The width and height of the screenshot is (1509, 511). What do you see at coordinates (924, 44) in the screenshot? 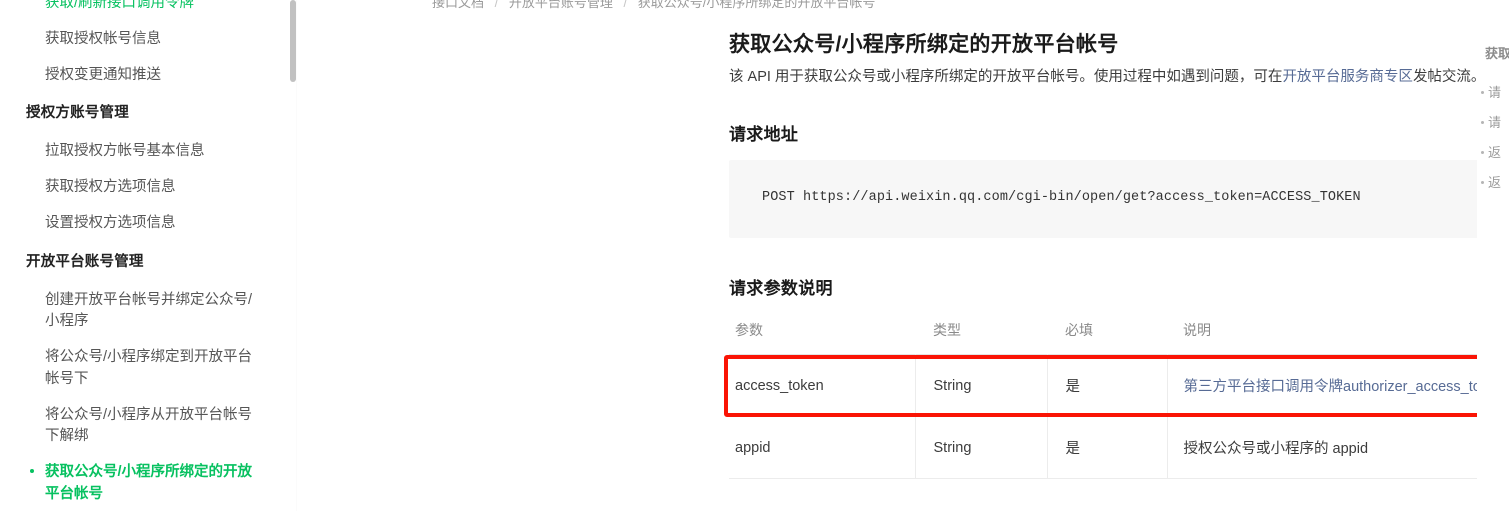
I see `page-title: 获取公众号/小程序所绑定的开放平台帐号` at bounding box center [924, 44].